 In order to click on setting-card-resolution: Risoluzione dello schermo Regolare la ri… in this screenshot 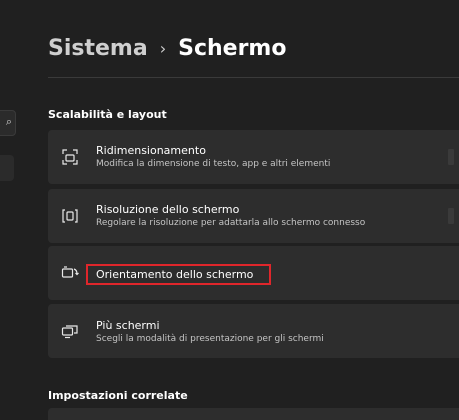, I will do `click(253, 216)`.